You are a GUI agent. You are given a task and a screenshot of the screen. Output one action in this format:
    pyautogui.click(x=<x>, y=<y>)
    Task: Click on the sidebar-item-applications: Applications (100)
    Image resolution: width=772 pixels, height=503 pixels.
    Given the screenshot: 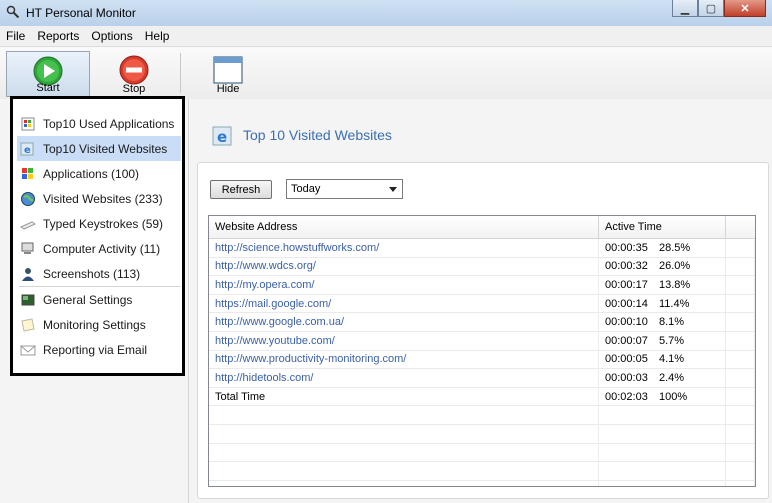 What is the action you would take?
    pyautogui.click(x=99, y=173)
    